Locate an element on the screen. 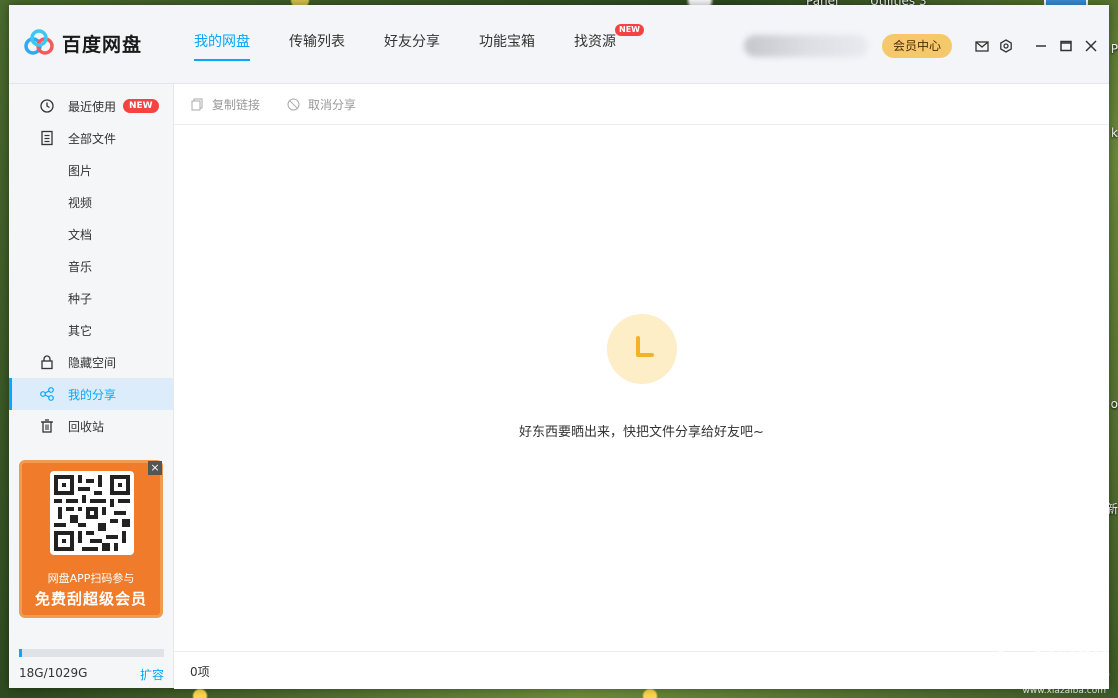 Image resolution: width=1118 pixels, height=698 pixels. item-count: 0项 is located at coordinates (200, 672).